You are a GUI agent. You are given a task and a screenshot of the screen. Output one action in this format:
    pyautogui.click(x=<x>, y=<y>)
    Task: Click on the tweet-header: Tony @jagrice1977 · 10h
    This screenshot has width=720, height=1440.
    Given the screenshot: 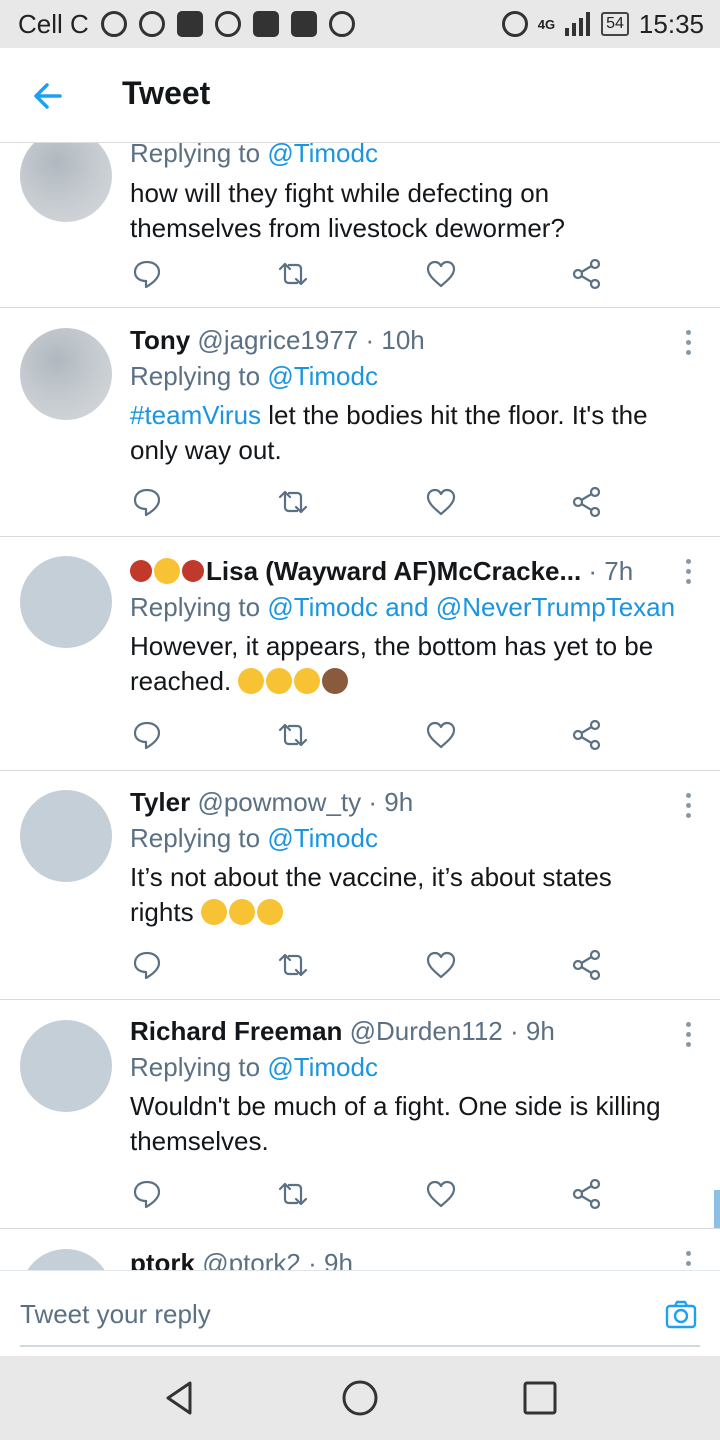 What is the action you would take?
    pyautogui.click(x=277, y=340)
    